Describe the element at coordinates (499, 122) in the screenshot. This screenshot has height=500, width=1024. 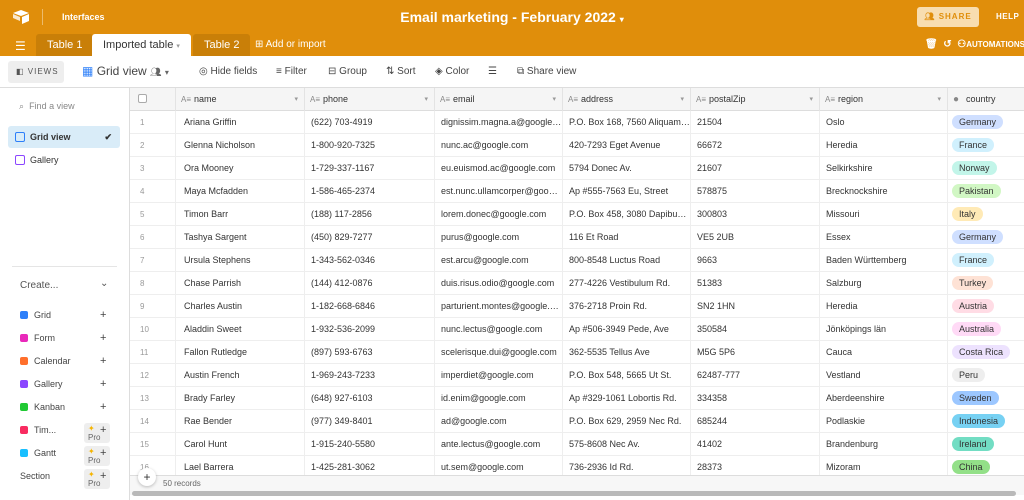
I see `cell-email: dignissim.magna.a@google.com` at that location.